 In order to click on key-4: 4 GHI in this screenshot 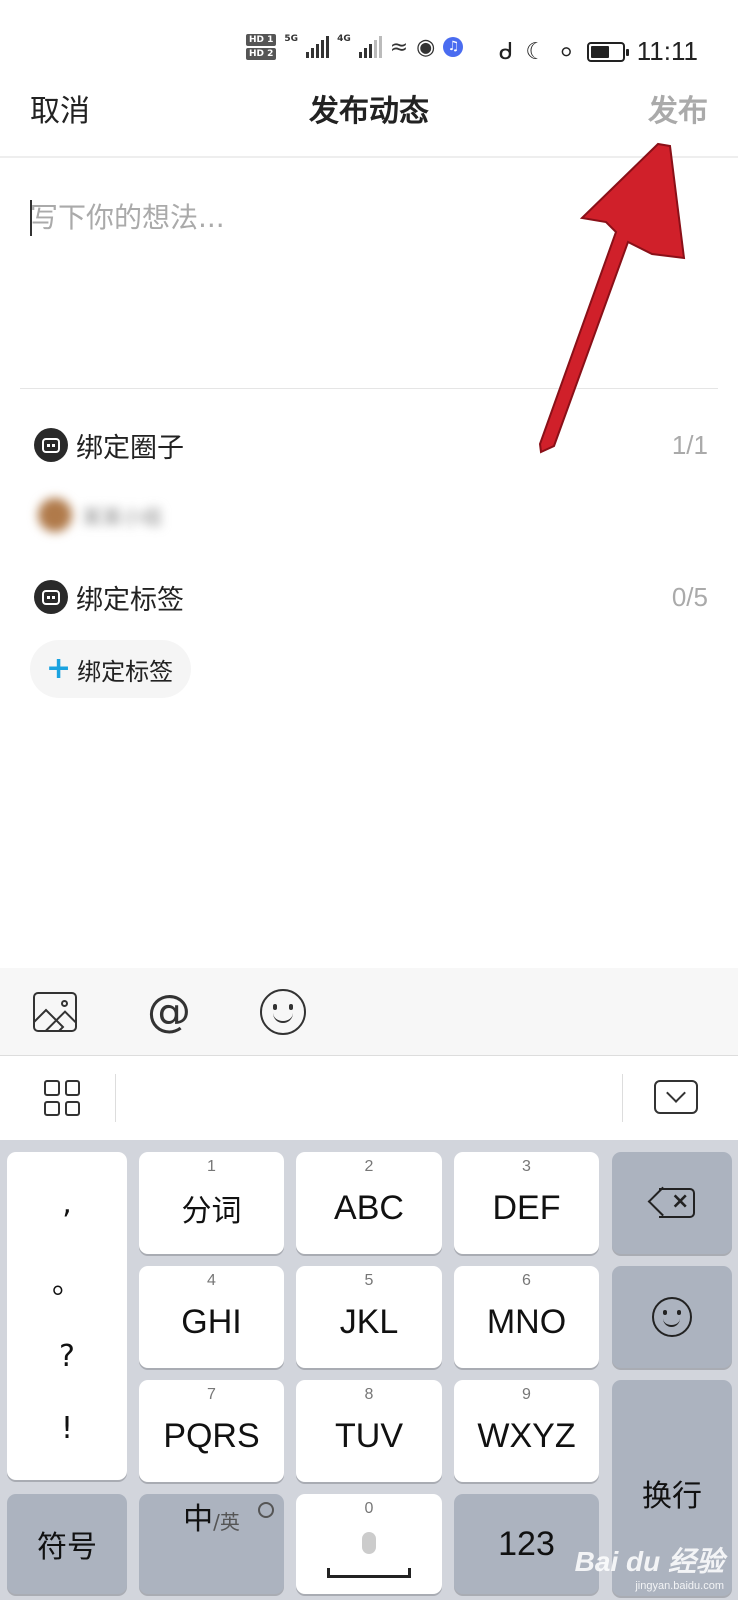, I will do `click(211, 1317)`.